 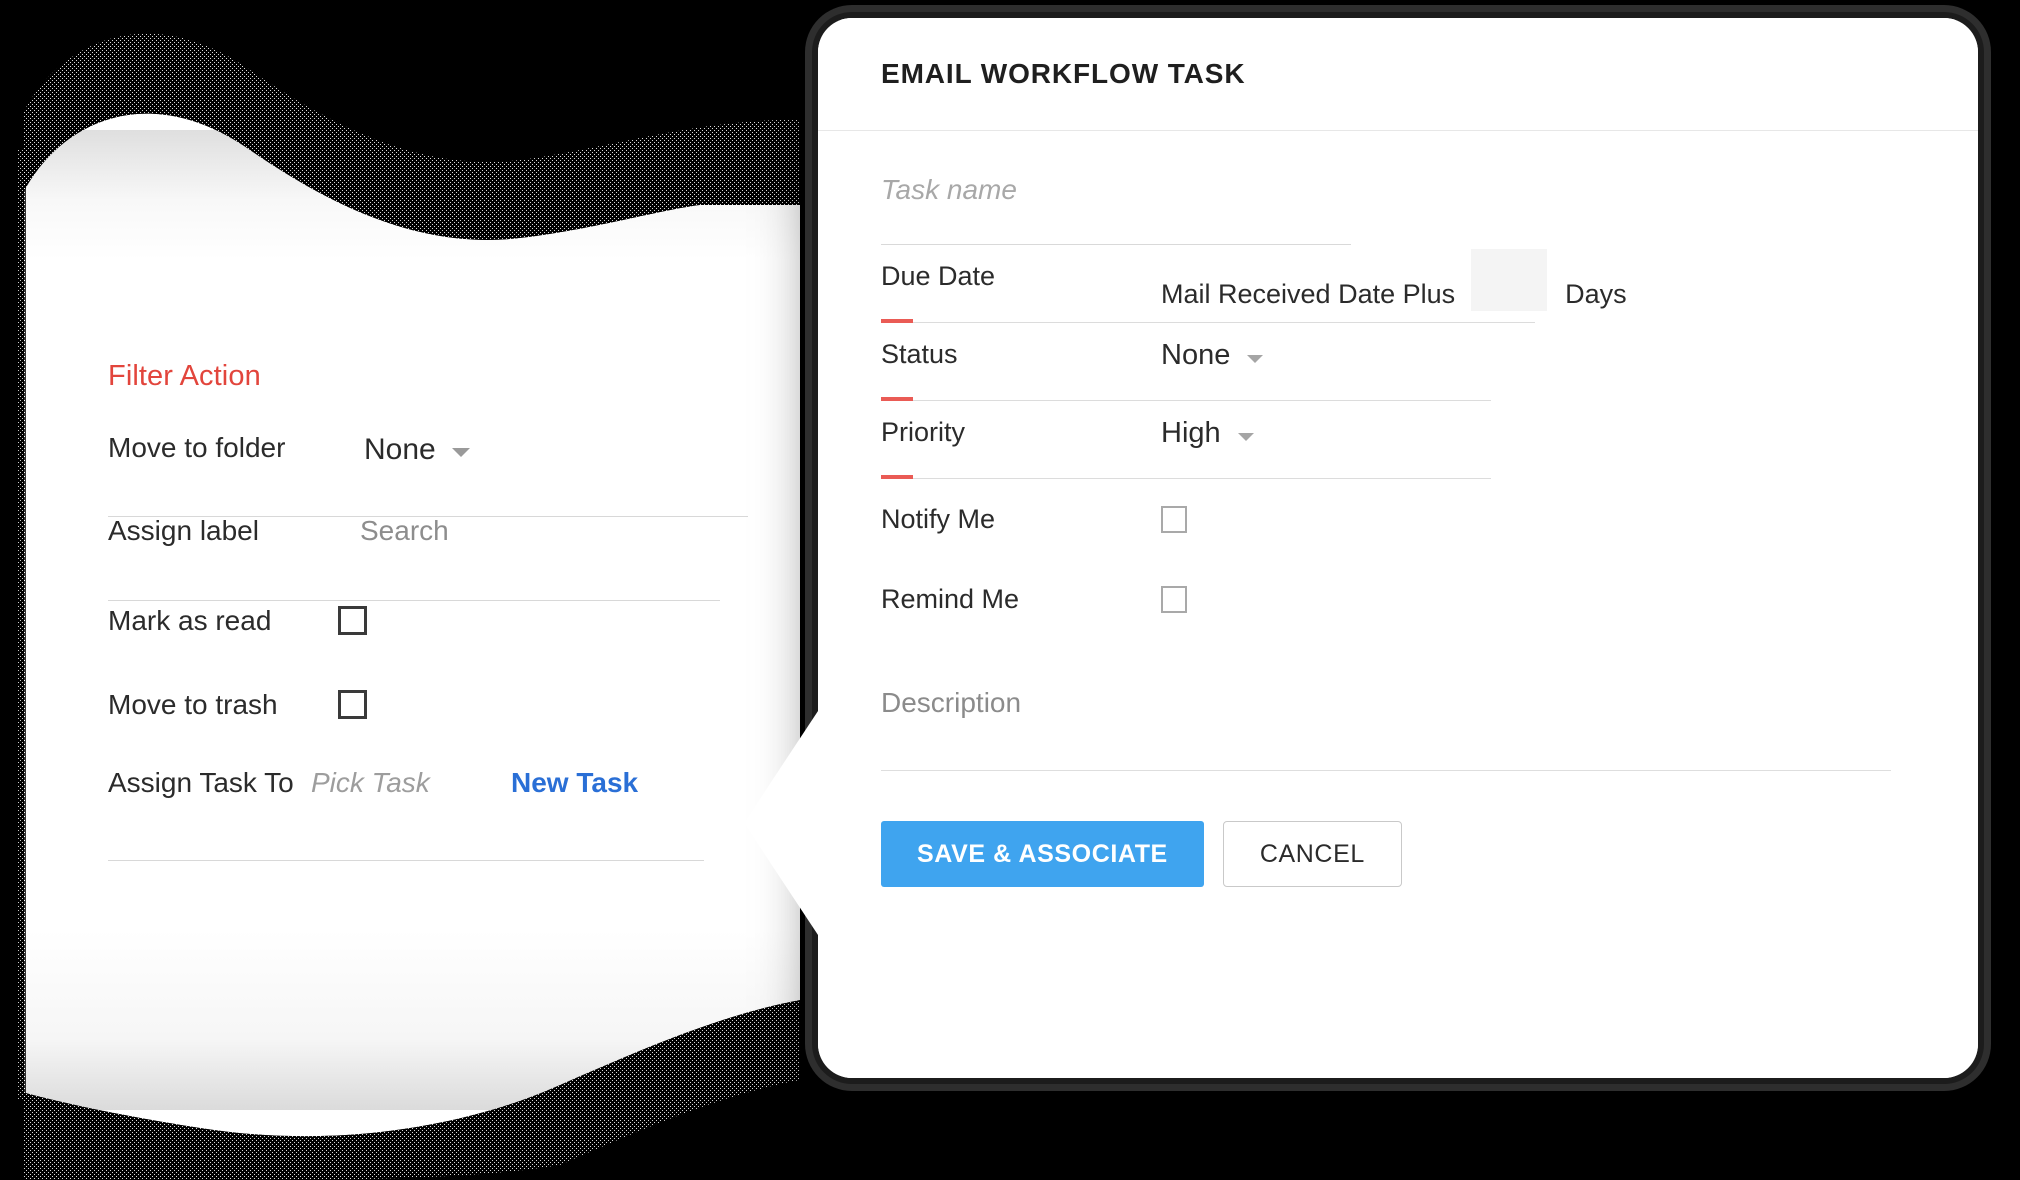 I want to click on label-assign-label: Assign label, so click(x=183, y=530).